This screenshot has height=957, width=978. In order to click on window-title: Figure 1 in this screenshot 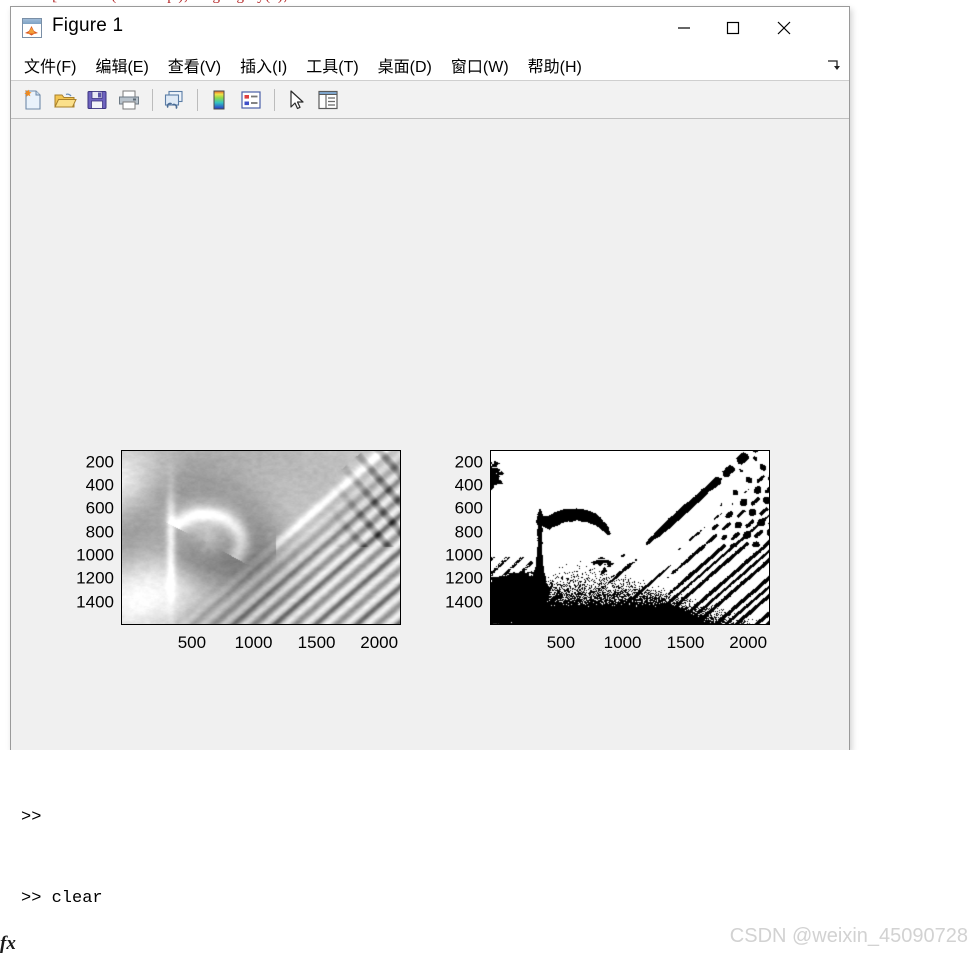, I will do `click(88, 25)`.